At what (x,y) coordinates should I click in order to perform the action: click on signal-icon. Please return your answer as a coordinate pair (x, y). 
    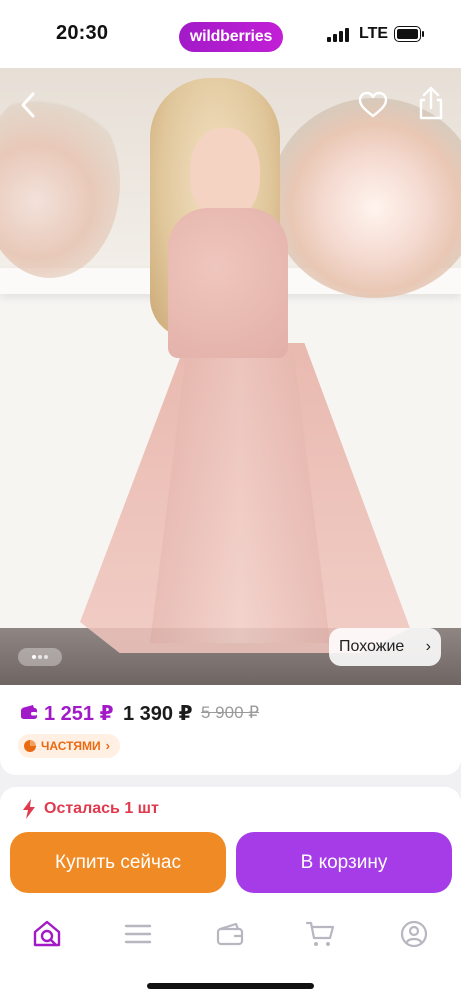
    Looking at the image, I should click on (339, 35).